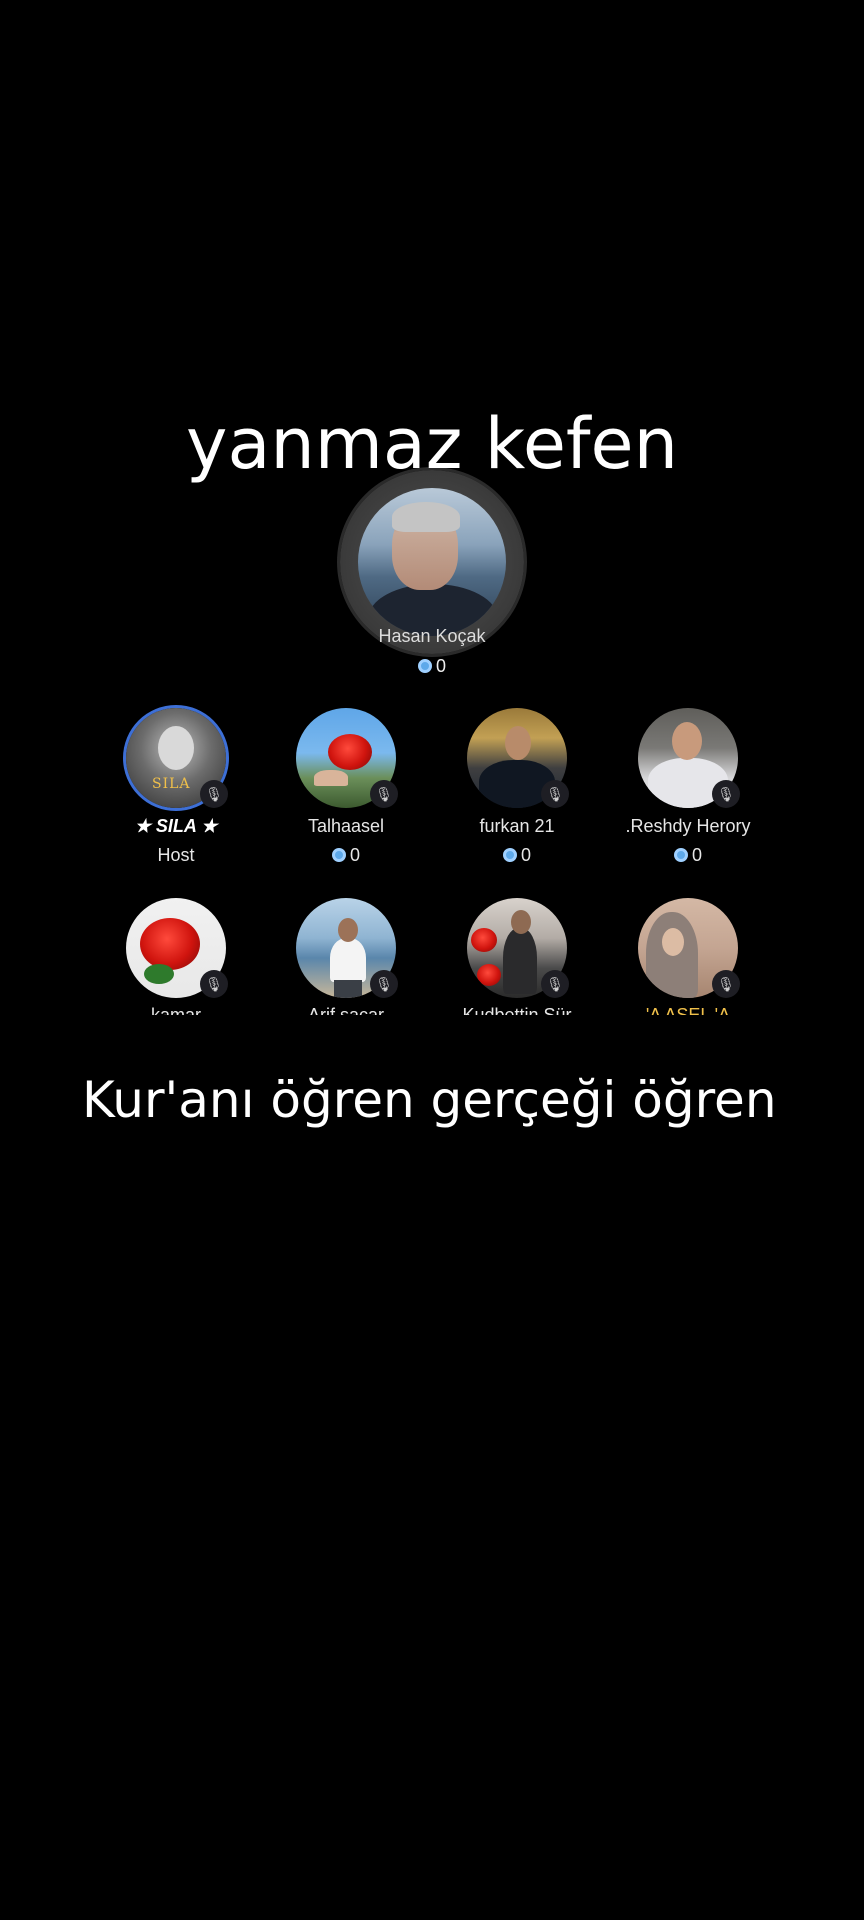 This screenshot has width=864, height=1920. What do you see at coordinates (432, 444) in the screenshot?
I see `overlay-title: yanmaz kefen` at bounding box center [432, 444].